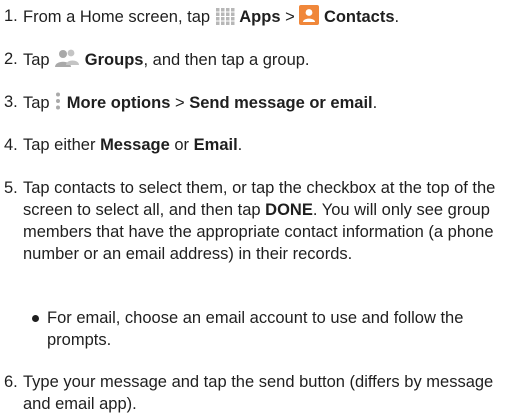 This screenshot has width=517, height=419. What do you see at coordinates (59, 145) in the screenshot?
I see `step-text-part: Tap either` at bounding box center [59, 145].